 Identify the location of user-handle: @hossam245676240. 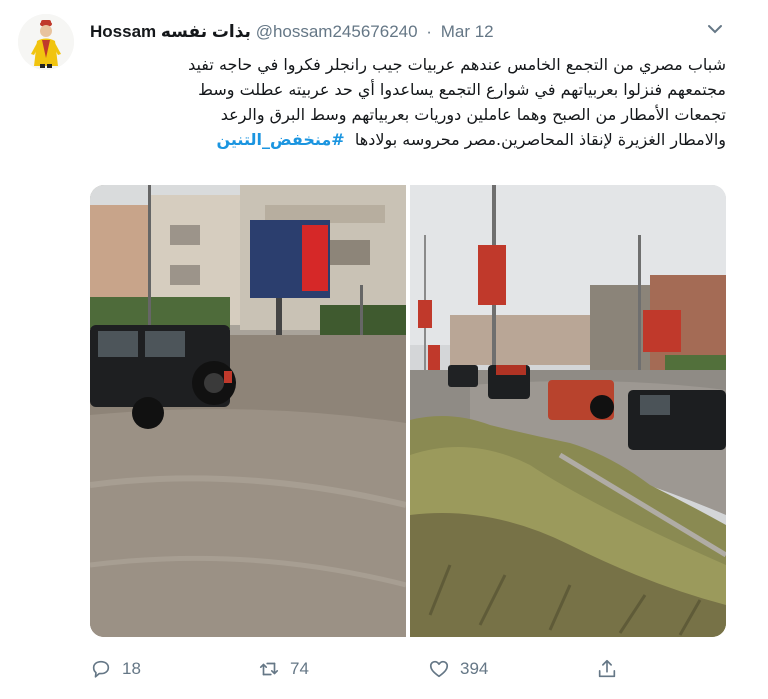
(337, 31).